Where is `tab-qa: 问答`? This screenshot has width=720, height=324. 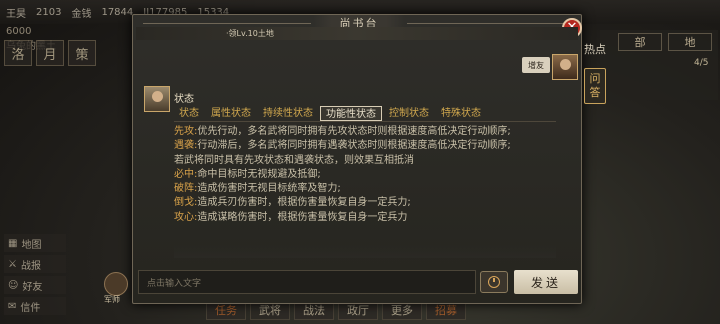 tab-qa: 问答 is located at coordinates (595, 86).